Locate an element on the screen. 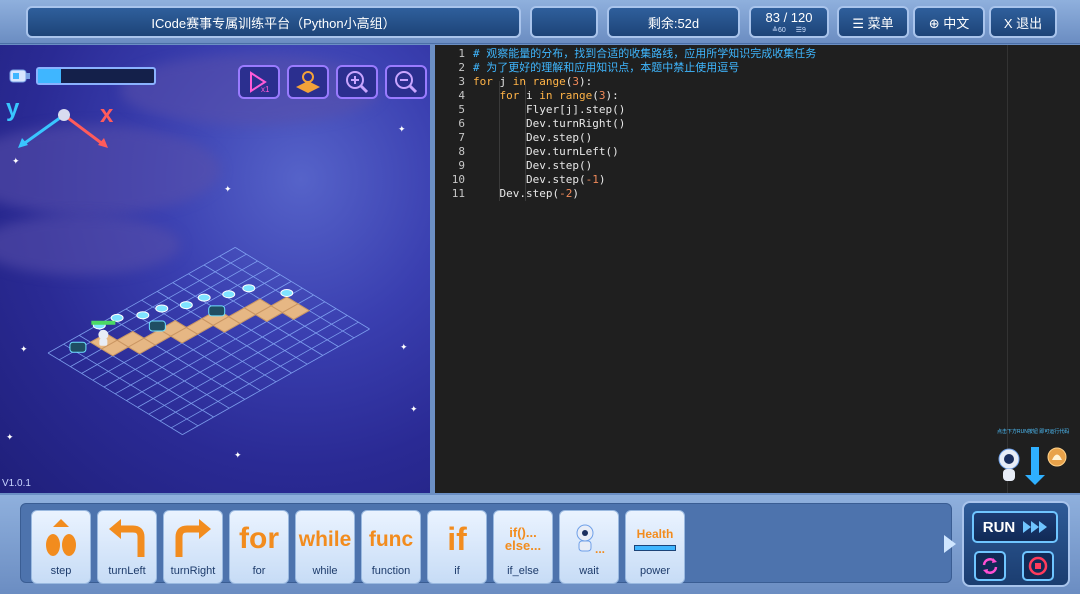 Image resolution: width=1080 pixels, height=594 pixels. menu-button: ☰ 菜单 is located at coordinates (873, 22).